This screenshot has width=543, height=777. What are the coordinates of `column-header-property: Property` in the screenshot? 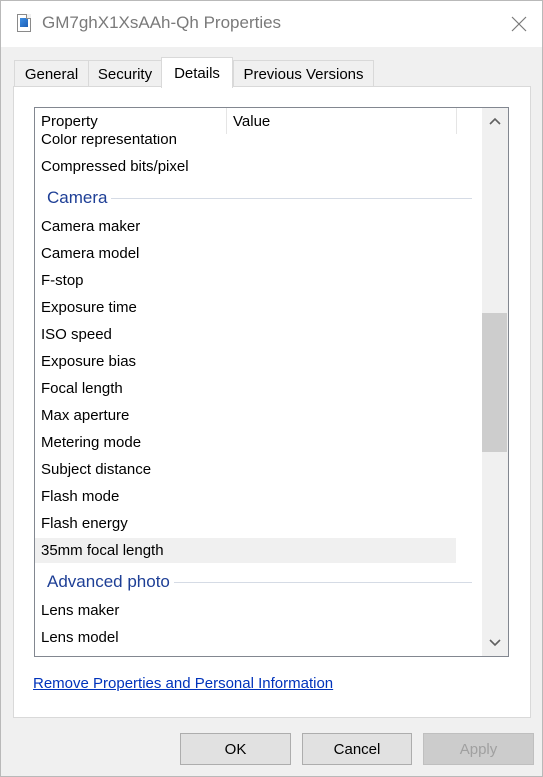 It's located at (69, 121).